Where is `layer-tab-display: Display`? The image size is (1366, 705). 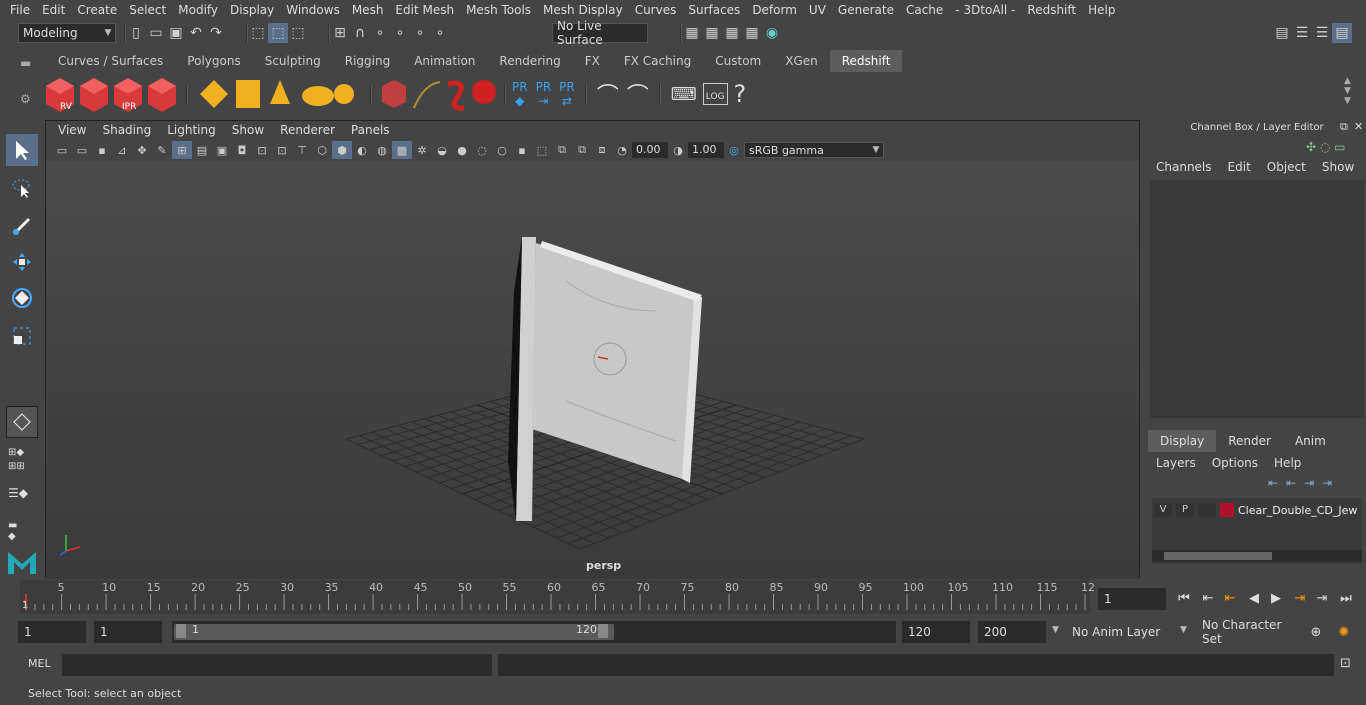 layer-tab-display: Display is located at coordinates (1182, 441).